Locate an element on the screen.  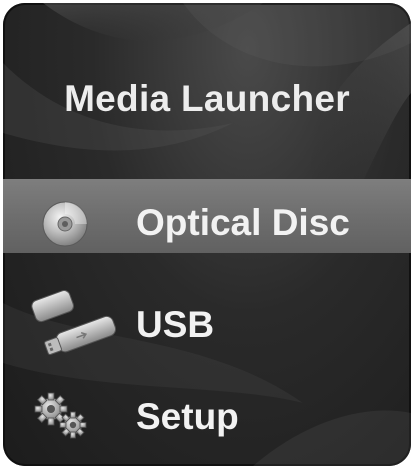
menu-item-label: Optical Disc is located at coordinates (243, 222).